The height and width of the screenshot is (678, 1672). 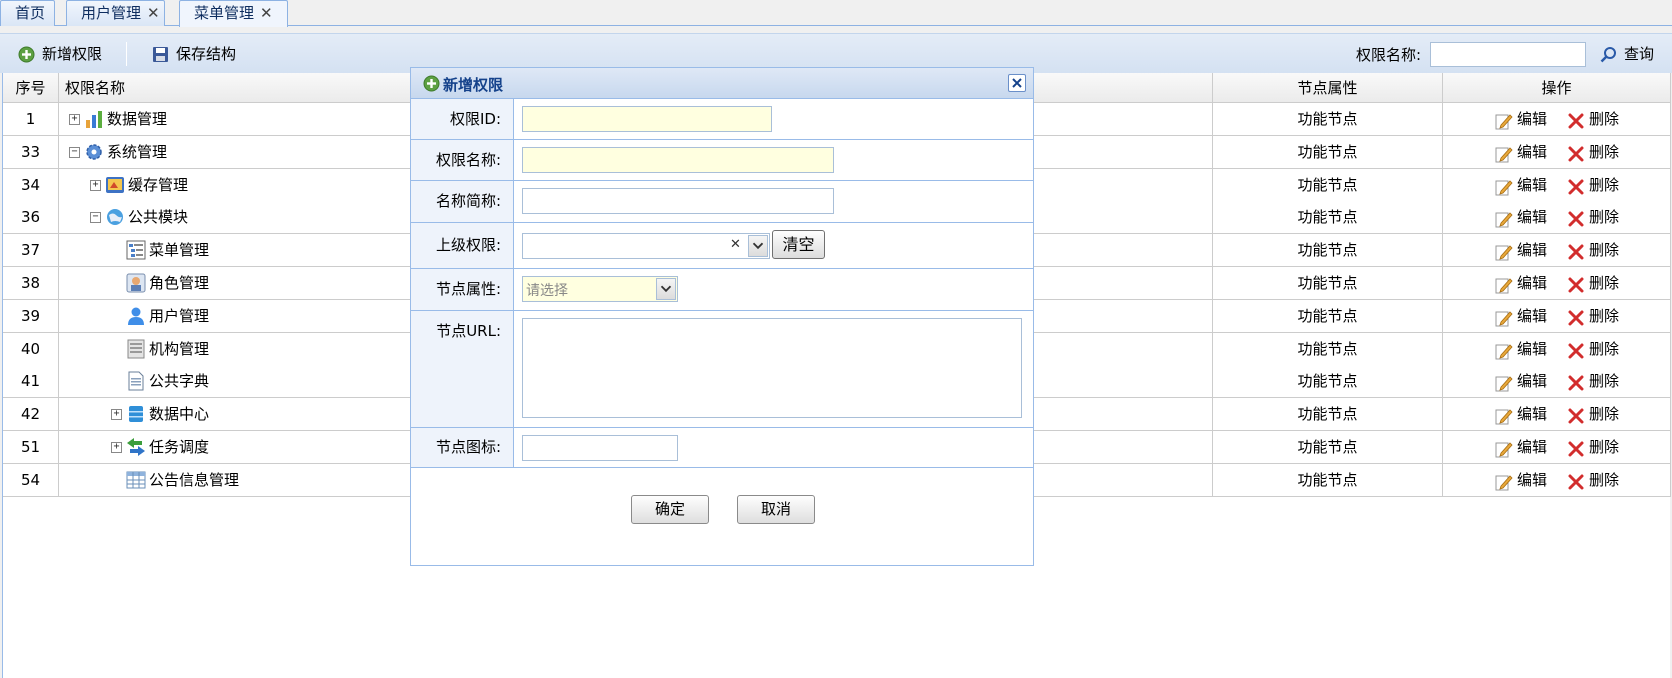 What do you see at coordinates (462, 369) in the screenshot?
I see `node-url-label: 节点URL:` at bounding box center [462, 369].